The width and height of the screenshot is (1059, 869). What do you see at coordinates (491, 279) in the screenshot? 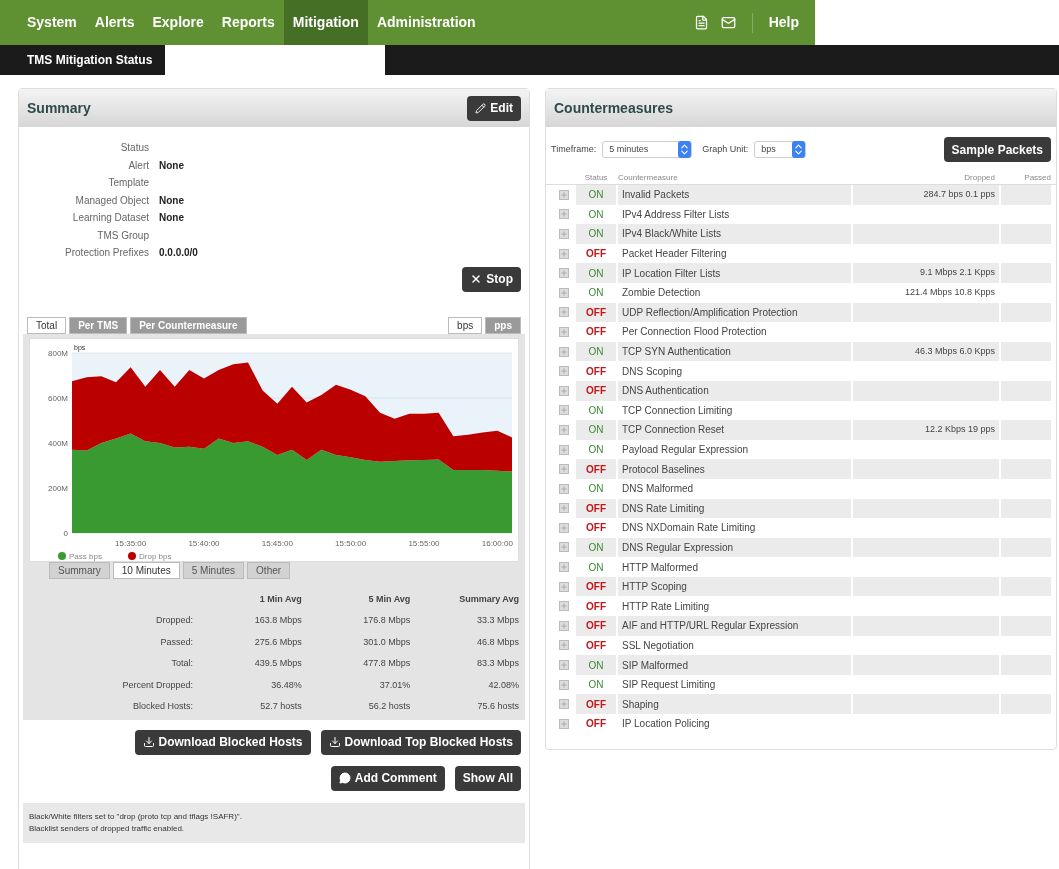
I see `stop-button: Stop` at bounding box center [491, 279].